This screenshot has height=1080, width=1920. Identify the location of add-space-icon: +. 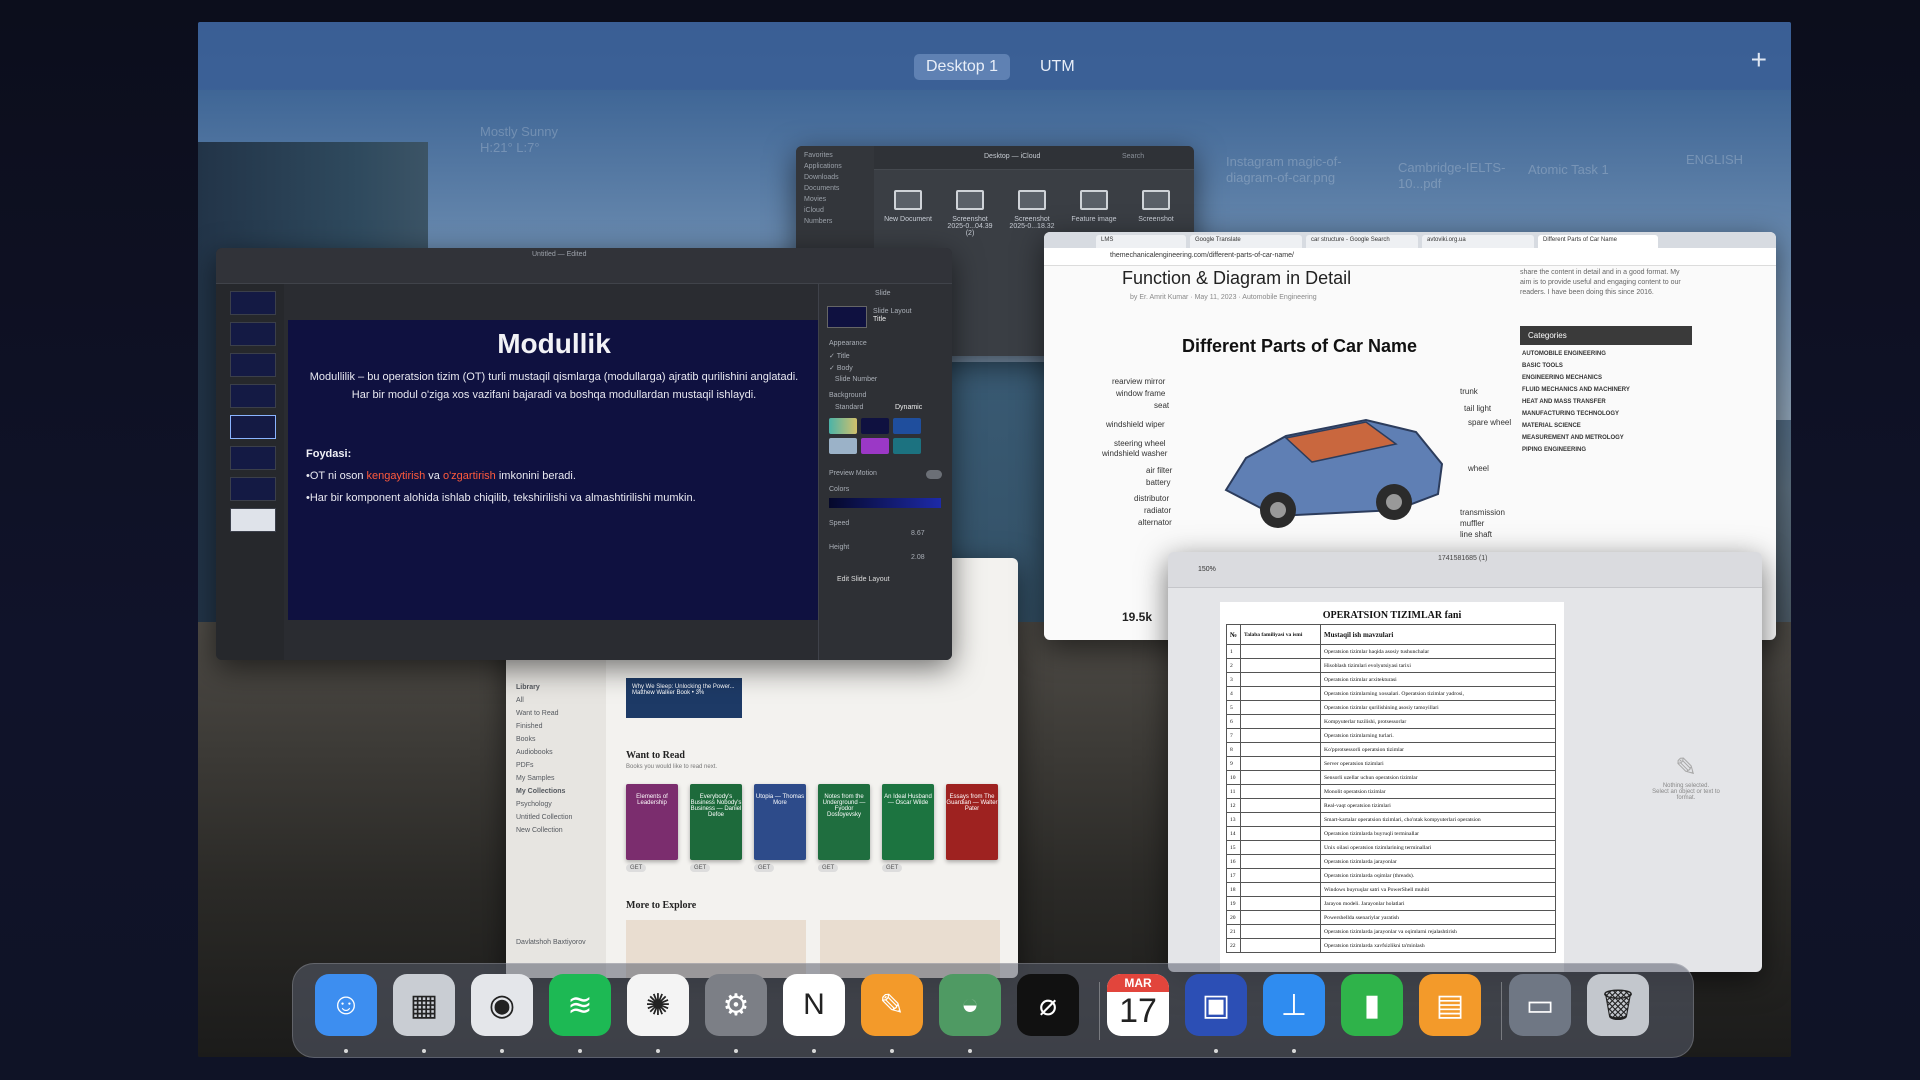
(1759, 60).